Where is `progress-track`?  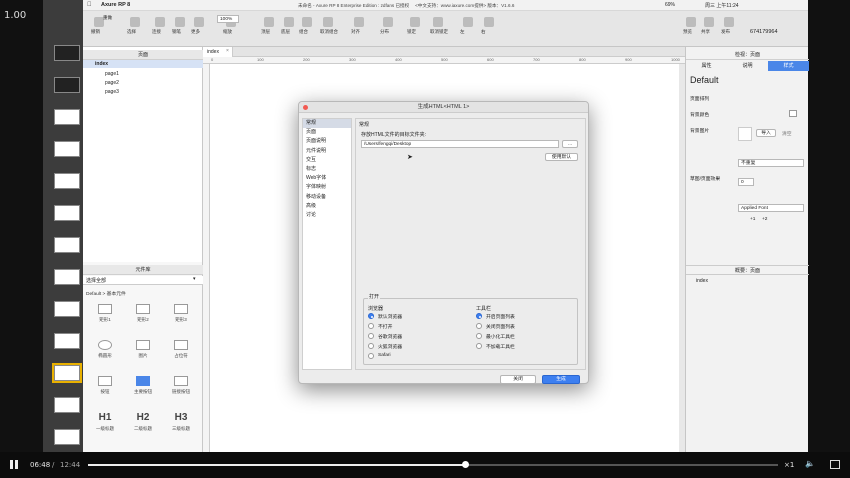
progress-track is located at coordinates (433, 464).